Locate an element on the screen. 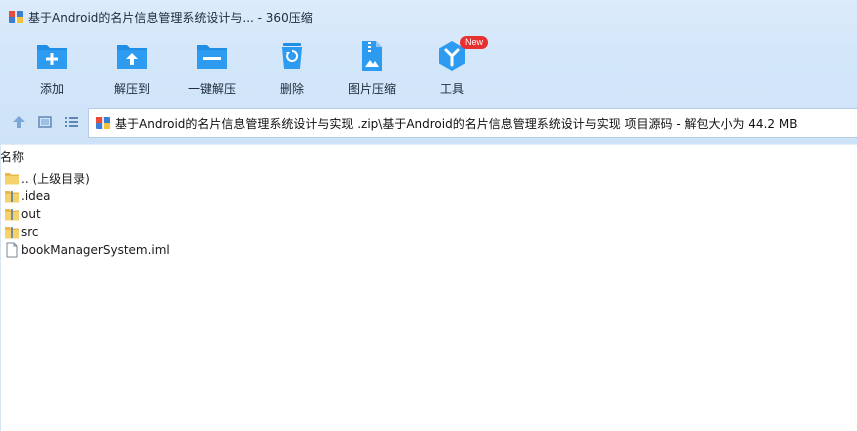  window-title: 基于Android的名片信息管理系统设计与... - 360压缩 is located at coordinates (170, 18).